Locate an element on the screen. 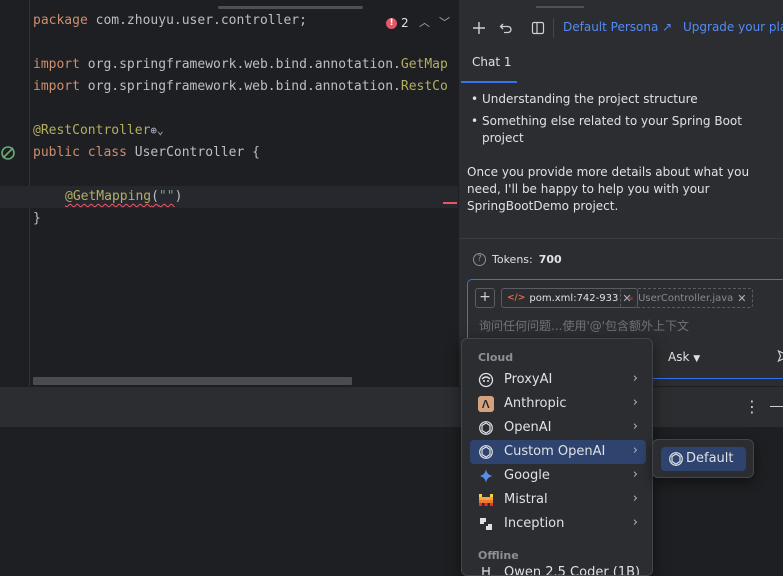  menu-item-label: Qwen 2.5 Coder (1B) is located at coordinates (572, 570).